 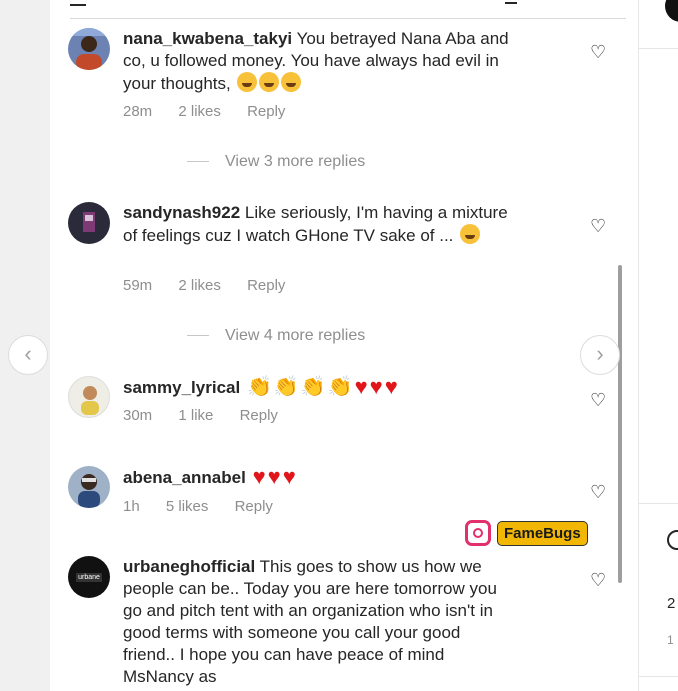 I want to click on view-more-replies: View 4 more replies, so click(x=276, y=336).